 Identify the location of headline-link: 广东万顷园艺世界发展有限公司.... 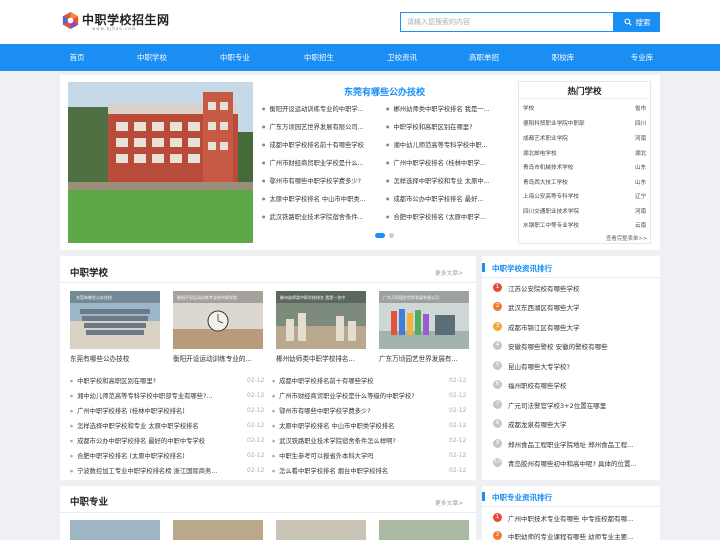
(320, 126).